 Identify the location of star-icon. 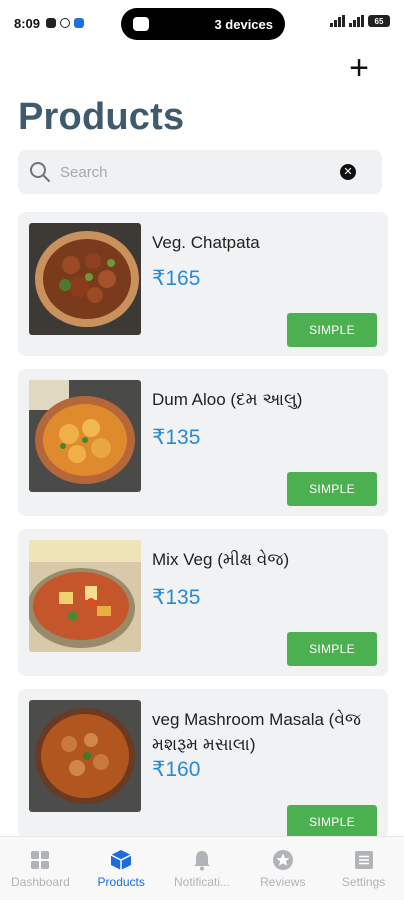
(282, 859).